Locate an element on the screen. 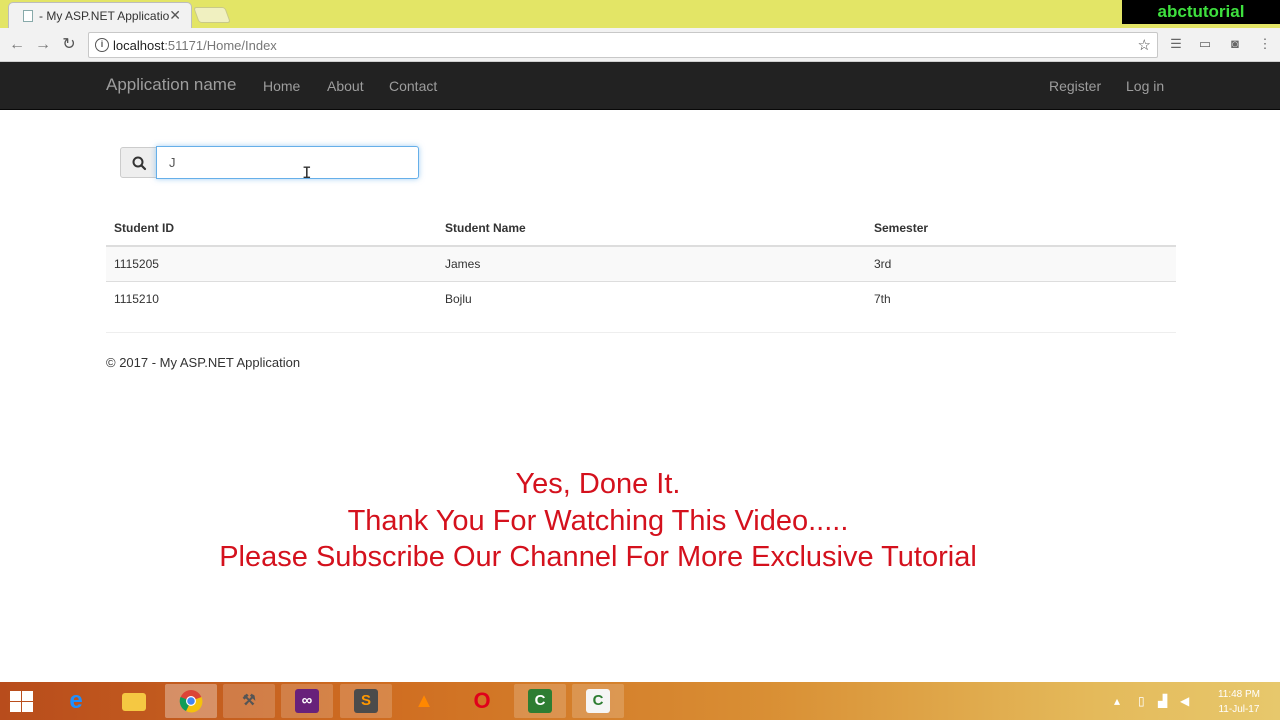 The width and height of the screenshot is (1280, 720). bookmark-star-icon: ☆ is located at coordinates (1144, 45).